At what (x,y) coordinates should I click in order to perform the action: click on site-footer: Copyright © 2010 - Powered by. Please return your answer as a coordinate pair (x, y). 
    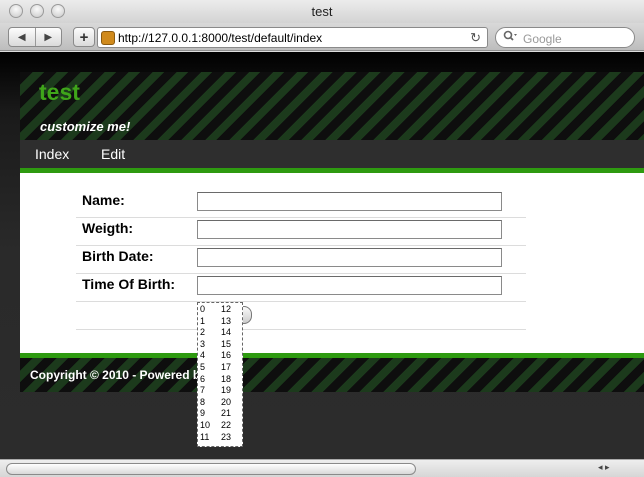
    Looking at the image, I should click on (332, 375).